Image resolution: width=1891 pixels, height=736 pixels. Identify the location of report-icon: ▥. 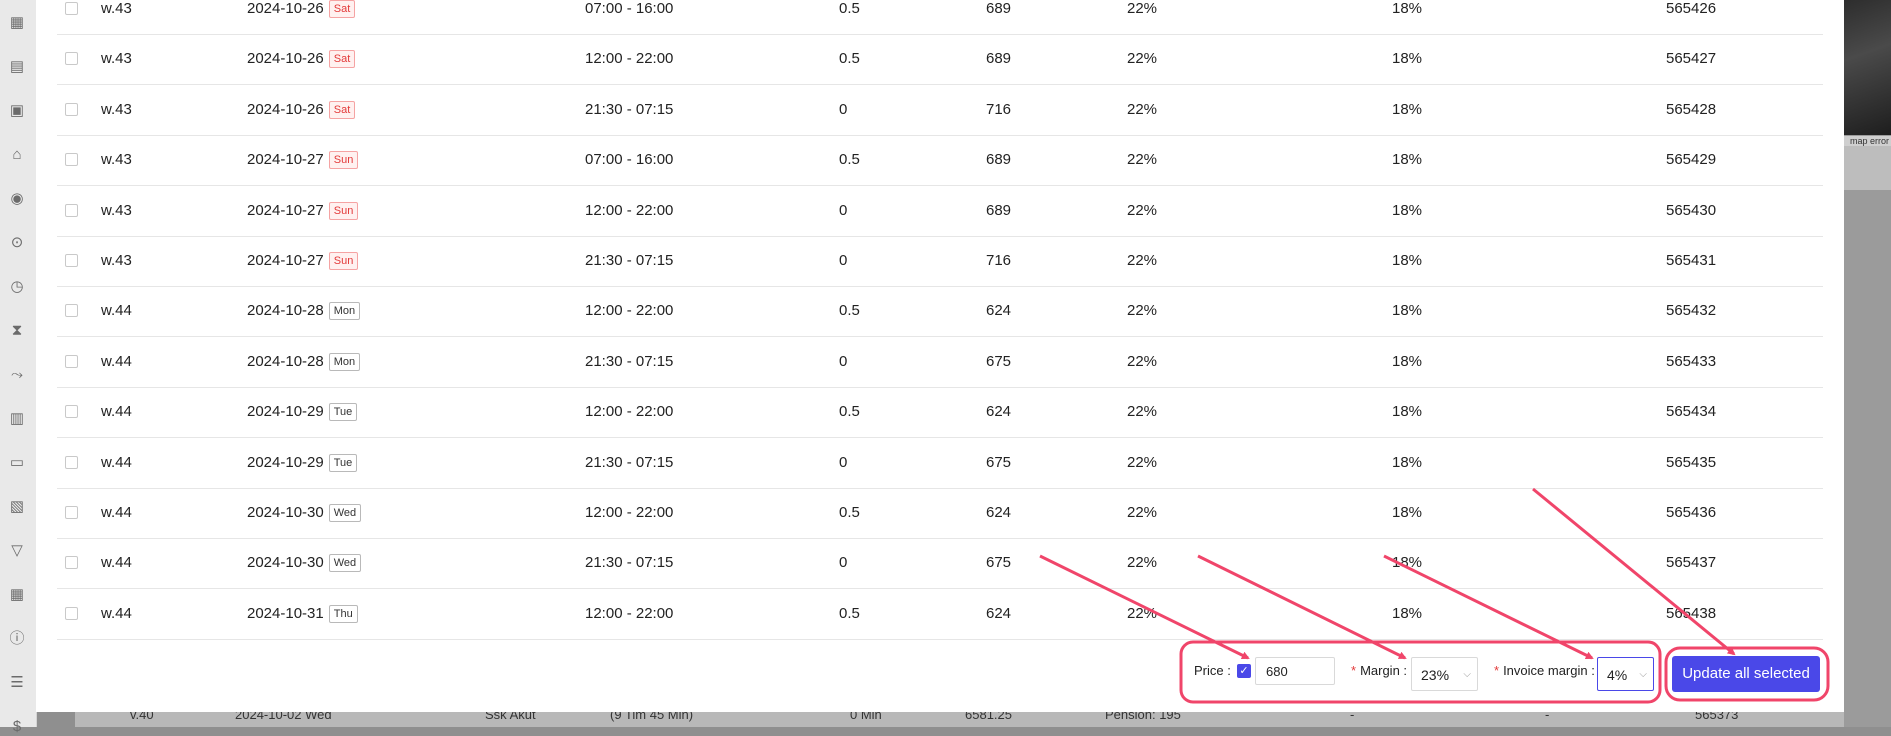
(17, 419).